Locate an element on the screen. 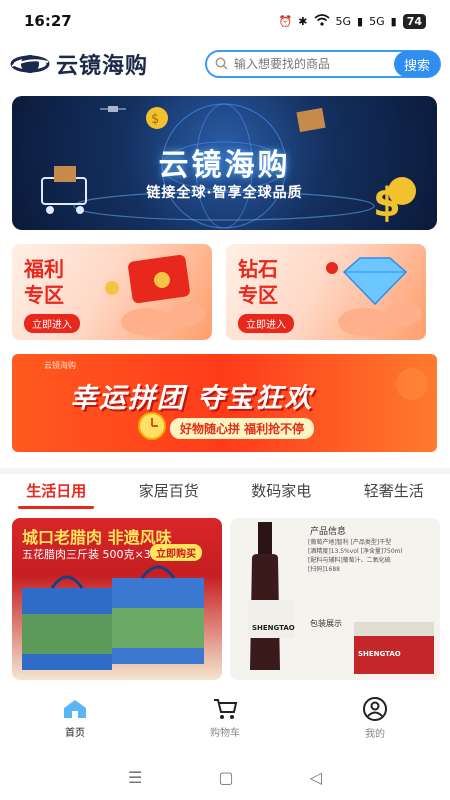 This screenshot has height=800, width=450. tab-home-goods: 家居百货 is located at coordinates (169, 490).